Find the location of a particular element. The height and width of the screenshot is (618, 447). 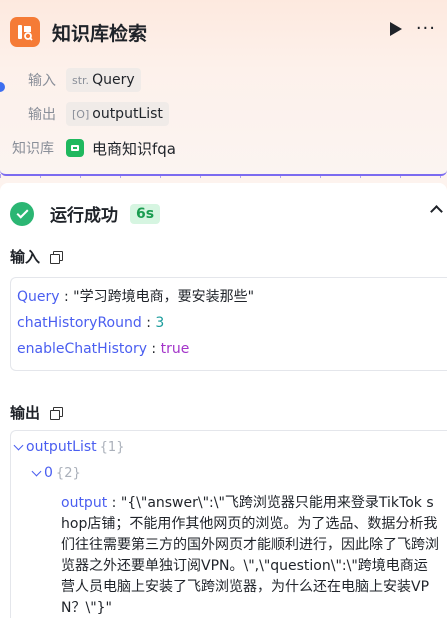

knowledge-base-icon is located at coordinates (75, 148).